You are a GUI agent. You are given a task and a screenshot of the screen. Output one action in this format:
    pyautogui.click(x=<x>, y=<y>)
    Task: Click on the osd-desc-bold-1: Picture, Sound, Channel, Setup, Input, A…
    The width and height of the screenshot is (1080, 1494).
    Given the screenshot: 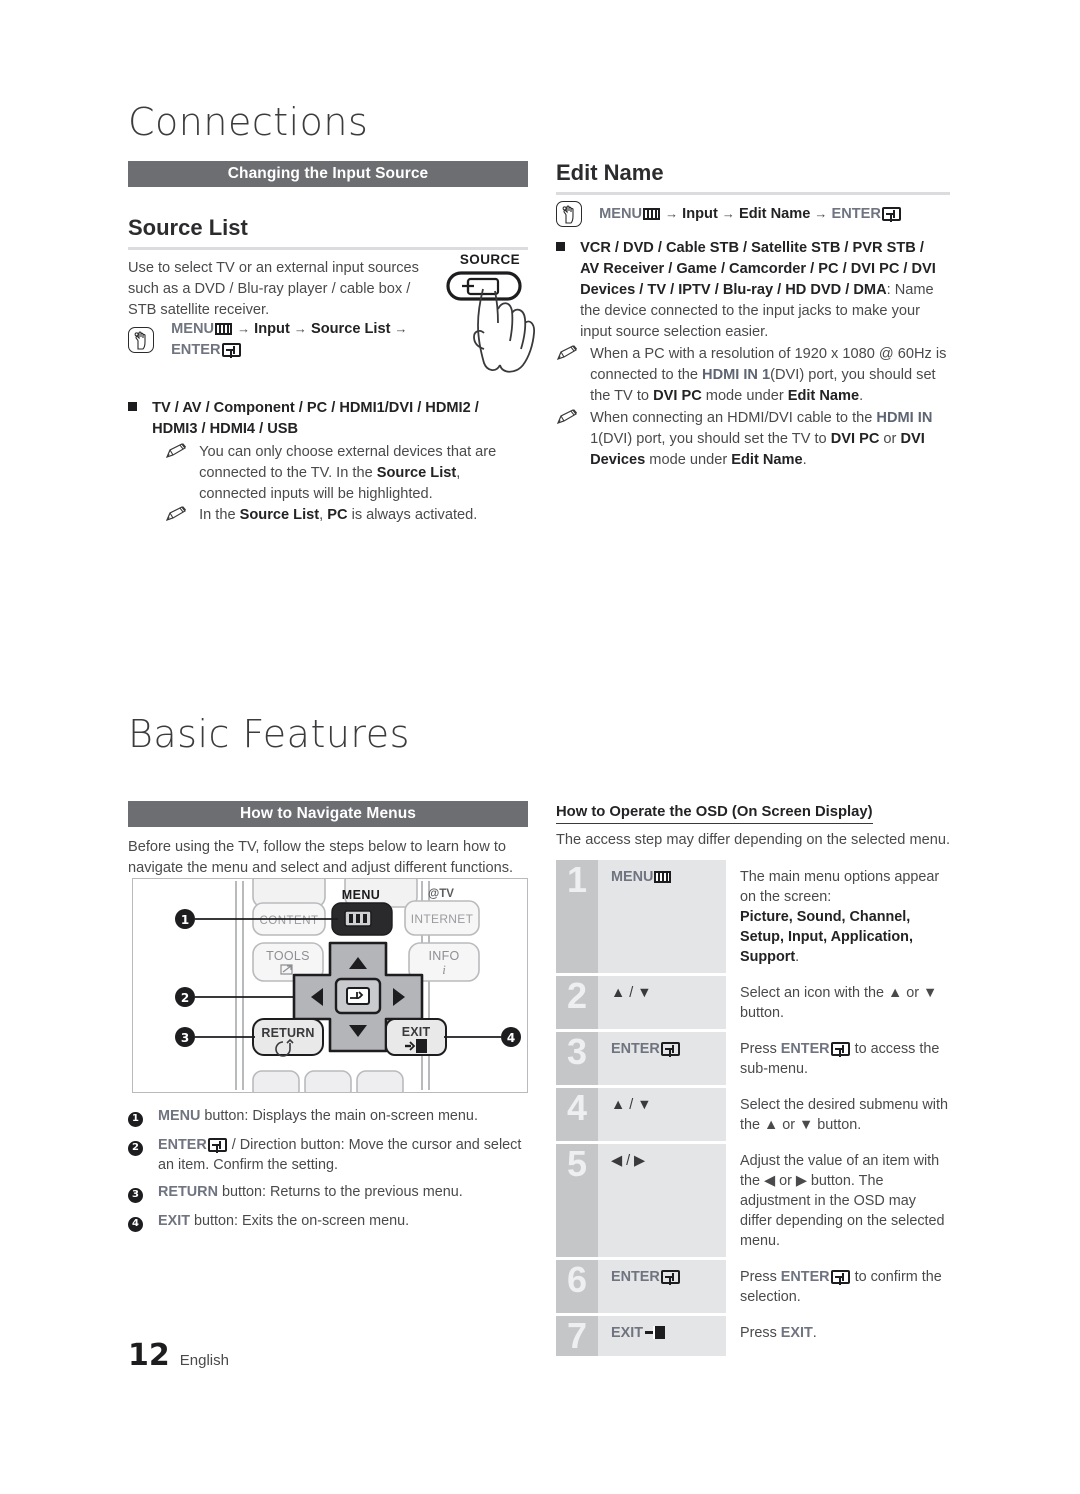 What is the action you would take?
    pyautogui.click(x=826, y=937)
    